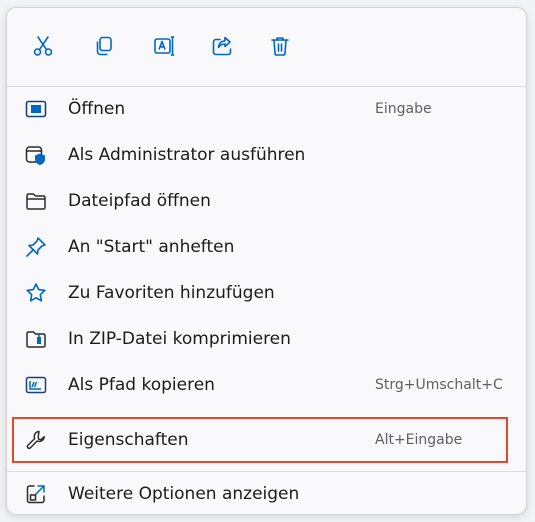 The height and width of the screenshot is (522, 535). I want to click on menu-item-copy-as-path: Als Pfad kopieren Strg+Umschalt+C, so click(266, 385).